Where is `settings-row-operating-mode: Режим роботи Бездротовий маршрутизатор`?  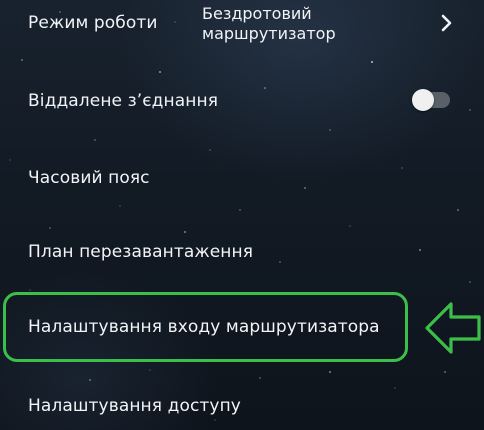 settings-row-operating-mode: Режим роботи Бездротовий маршрутизатор is located at coordinates (242, 26).